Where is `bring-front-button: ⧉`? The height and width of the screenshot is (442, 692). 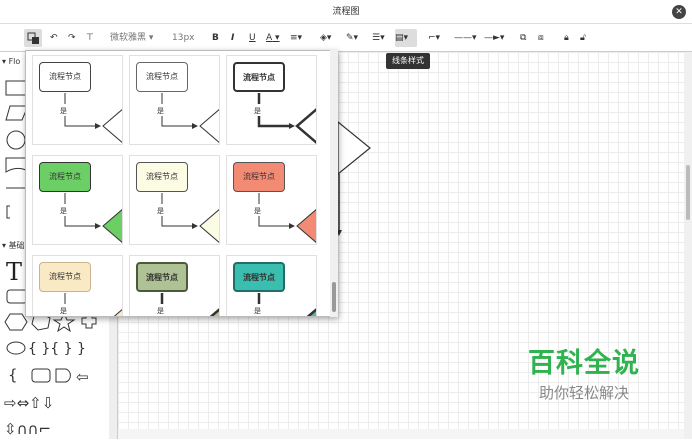
bring-front-button: ⧉ is located at coordinates (526, 38).